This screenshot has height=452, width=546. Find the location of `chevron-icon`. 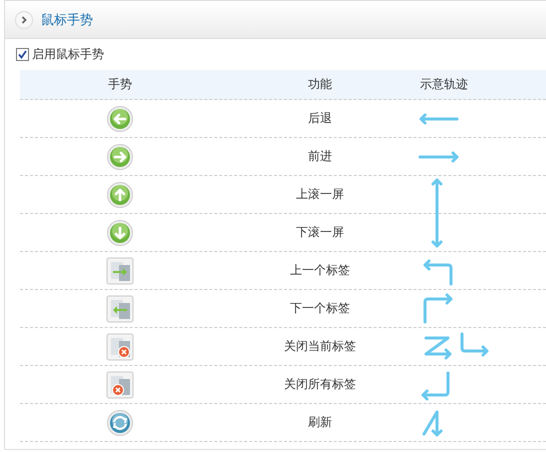

chevron-icon is located at coordinates (24, 19).